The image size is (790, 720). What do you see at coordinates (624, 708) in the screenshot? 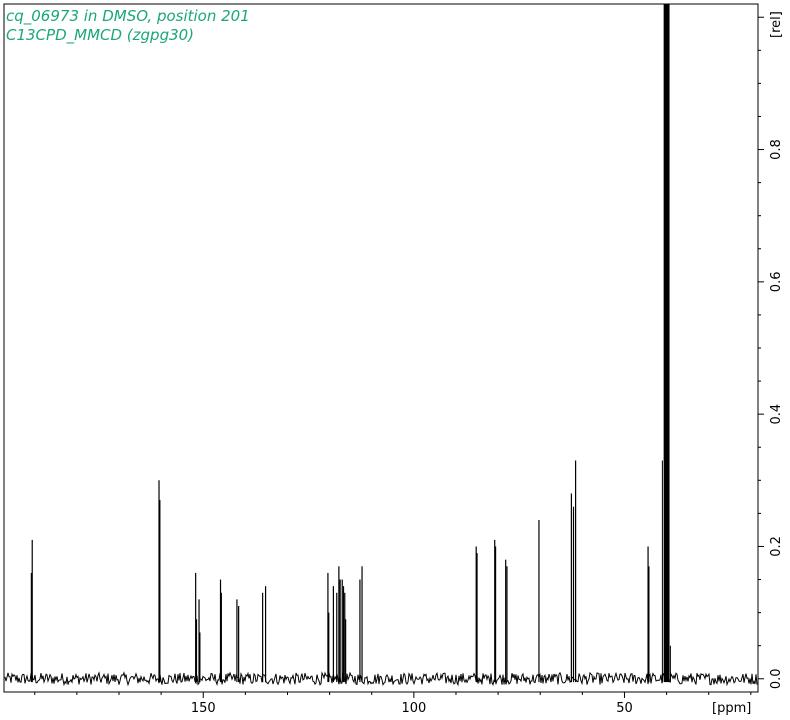
I see `x-tick-label: 50` at bounding box center [624, 708].